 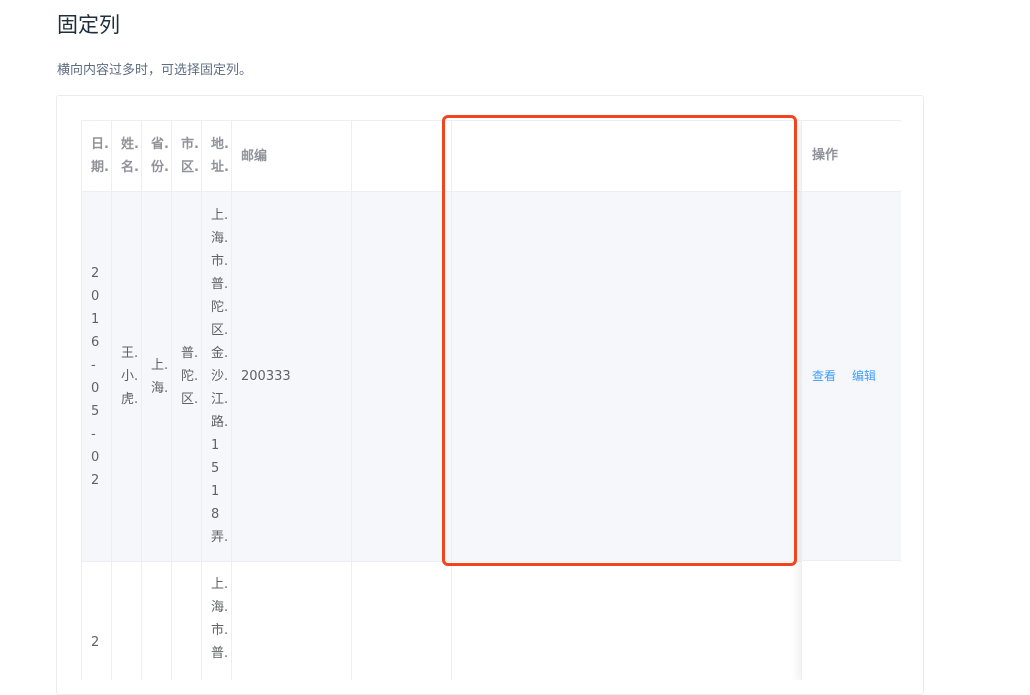 I want to click on cell-address: 上. 海. 市. 普. 陀. 区. 金. 沙. 江. 路. 1 5 1 8 弄., so click(x=220, y=376).